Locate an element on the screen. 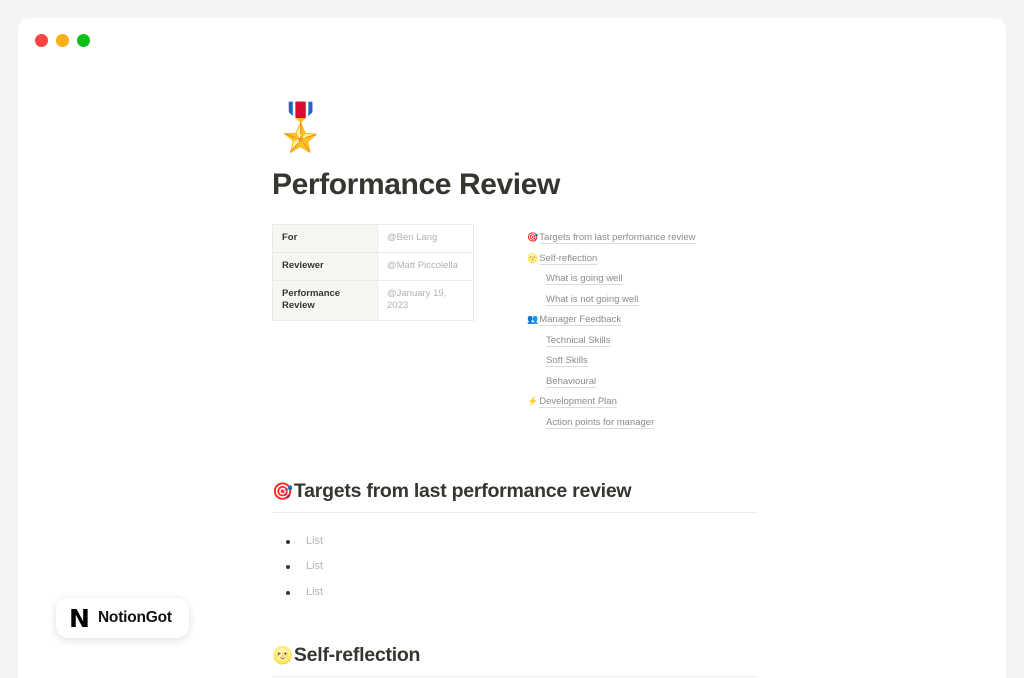 The height and width of the screenshot is (678, 1024). traffic-light-controls is located at coordinates (62, 40).